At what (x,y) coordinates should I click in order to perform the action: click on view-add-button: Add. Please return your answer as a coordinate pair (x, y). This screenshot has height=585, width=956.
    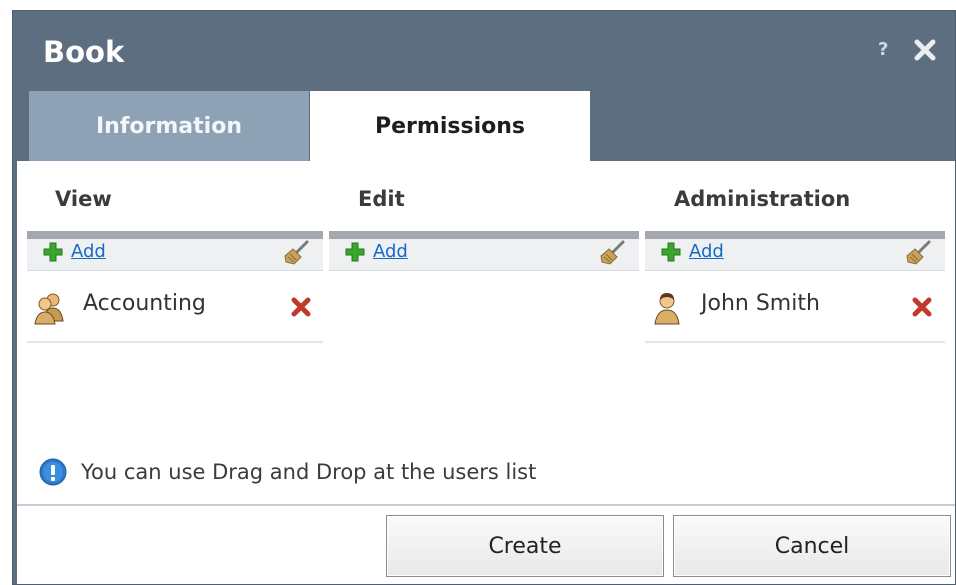
    Looking at the image, I should click on (74, 251).